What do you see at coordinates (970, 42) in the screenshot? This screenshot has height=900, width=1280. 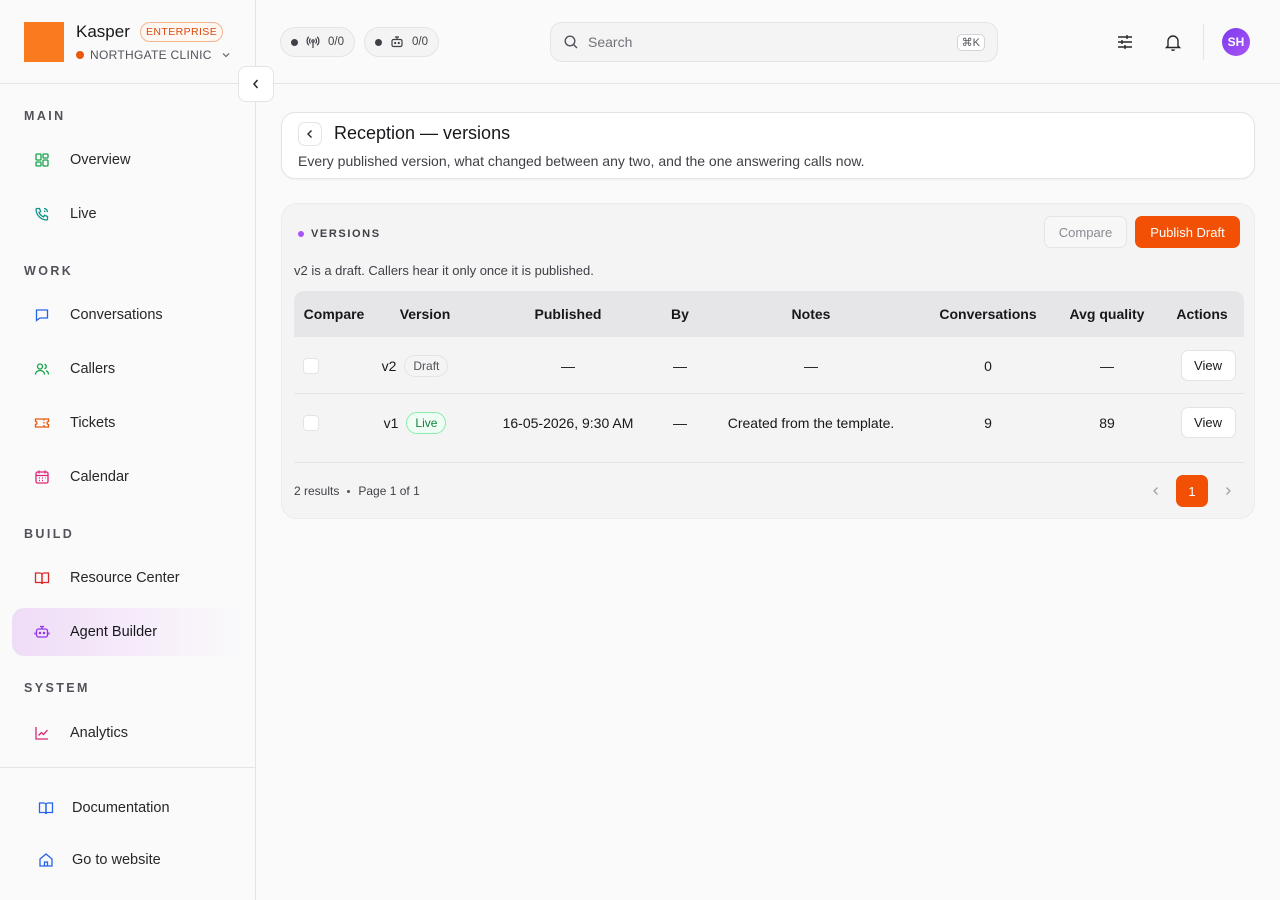 I see `search-shortcut: ⌘K` at bounding box center [970, 42].